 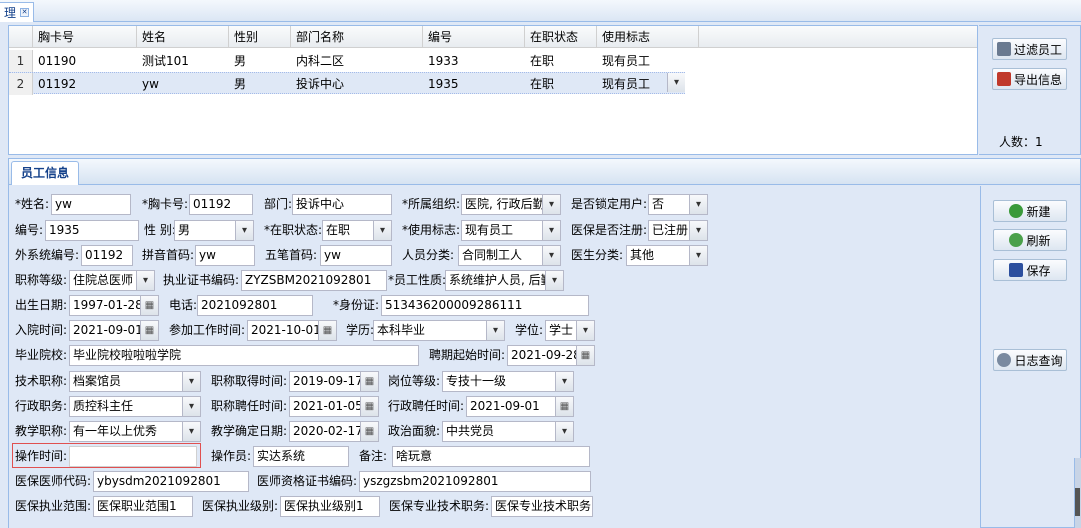 I want to click on badge-field: 01192, so click(x=221, y=204).